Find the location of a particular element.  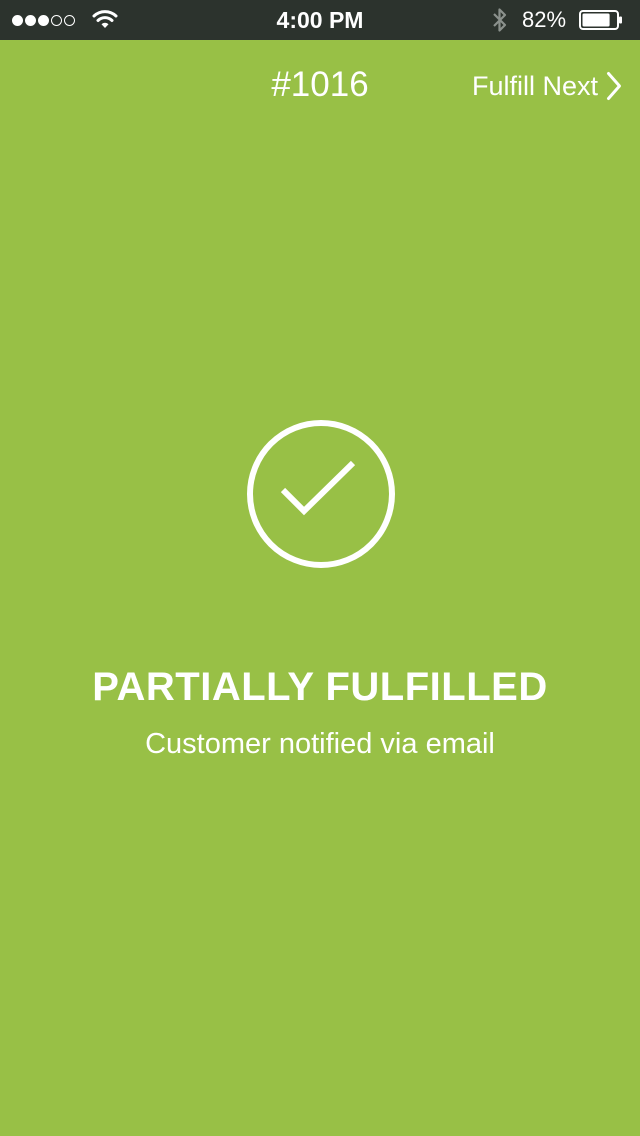

fulfill-next-button: Fulfill Next is located at coordinates (547, 86).